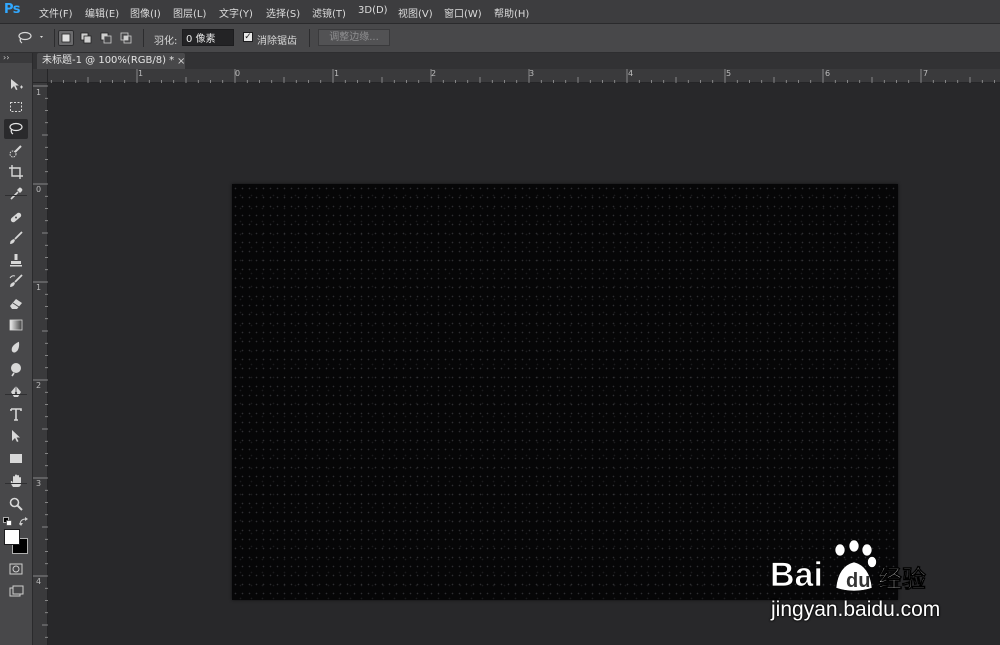 The image size is (1000, 645). I want to click on watermark-url: jingyan.baidu.com, so click(856, 609).